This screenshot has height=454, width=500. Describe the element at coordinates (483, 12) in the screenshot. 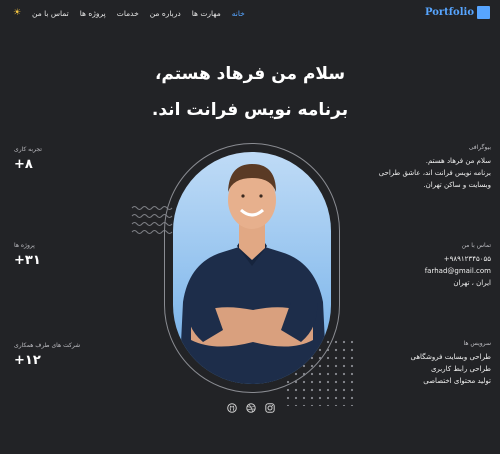

I see `logo-mark-icon` at that location.